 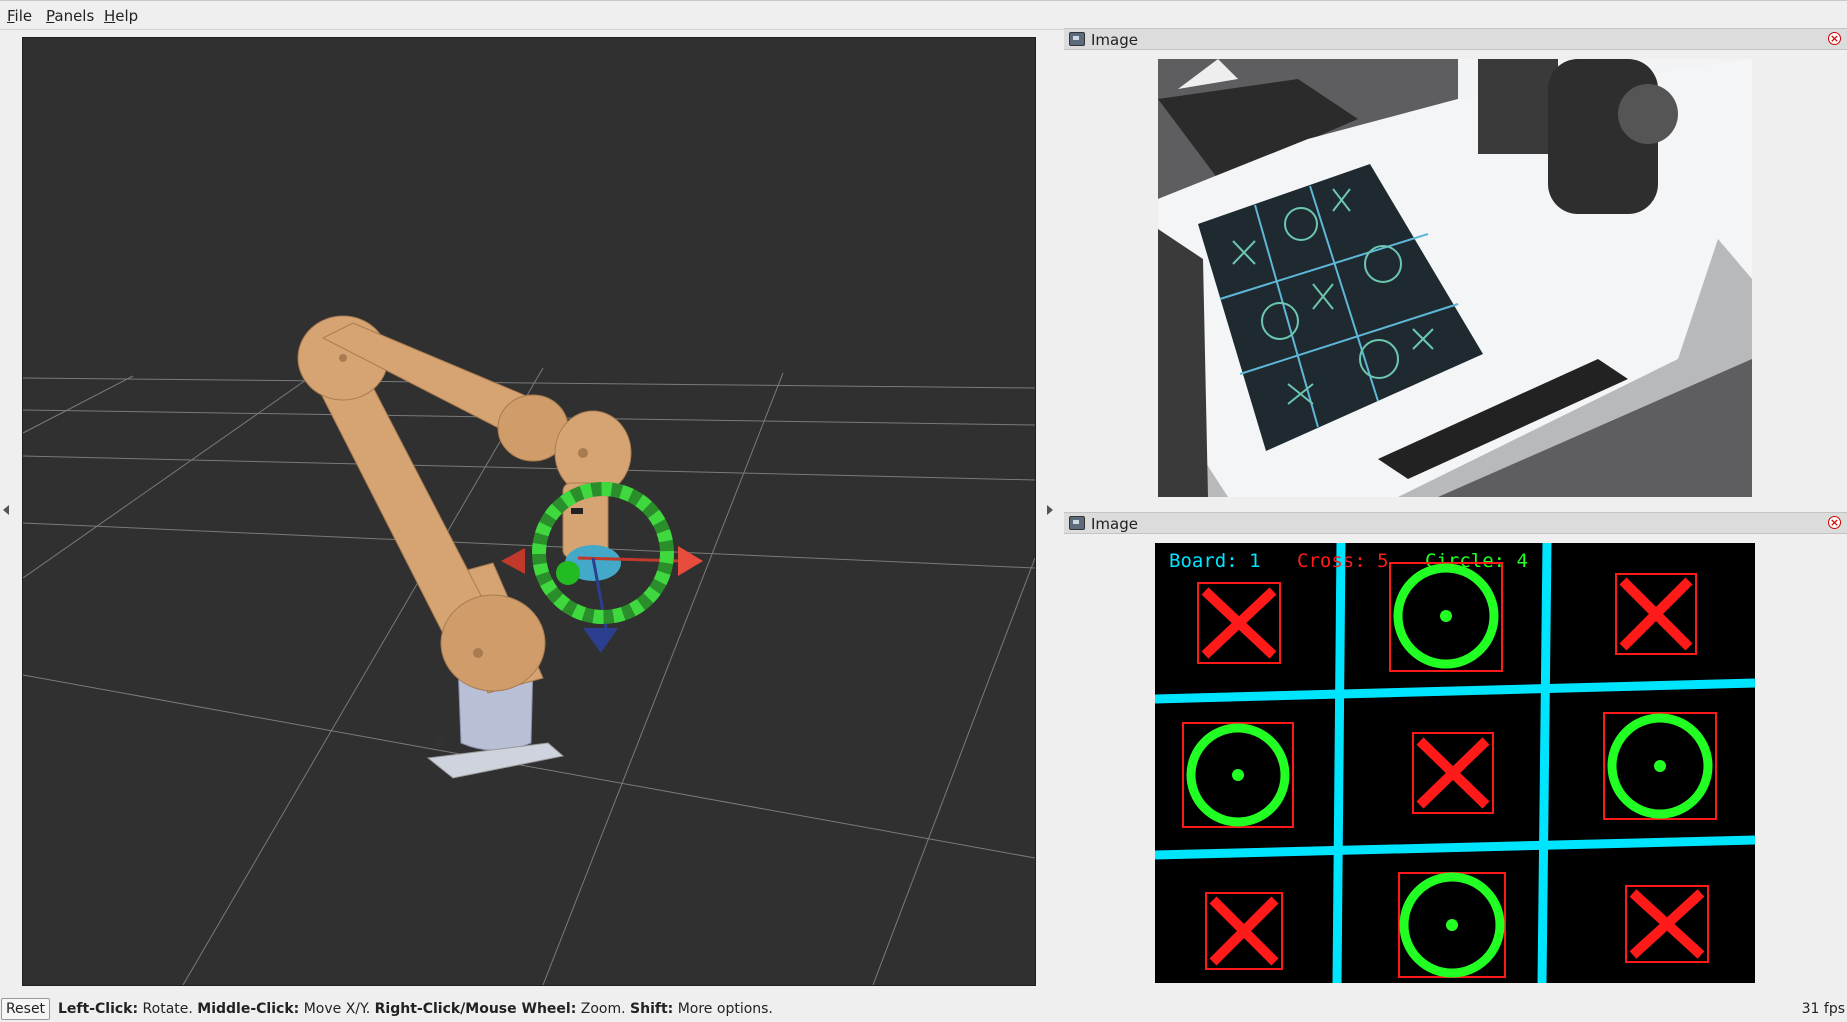 What do you see at coordinates (652, 1009) in the screenshot?
I see `hint-key-shift: Shift:` at bounding box center [652, 1009].